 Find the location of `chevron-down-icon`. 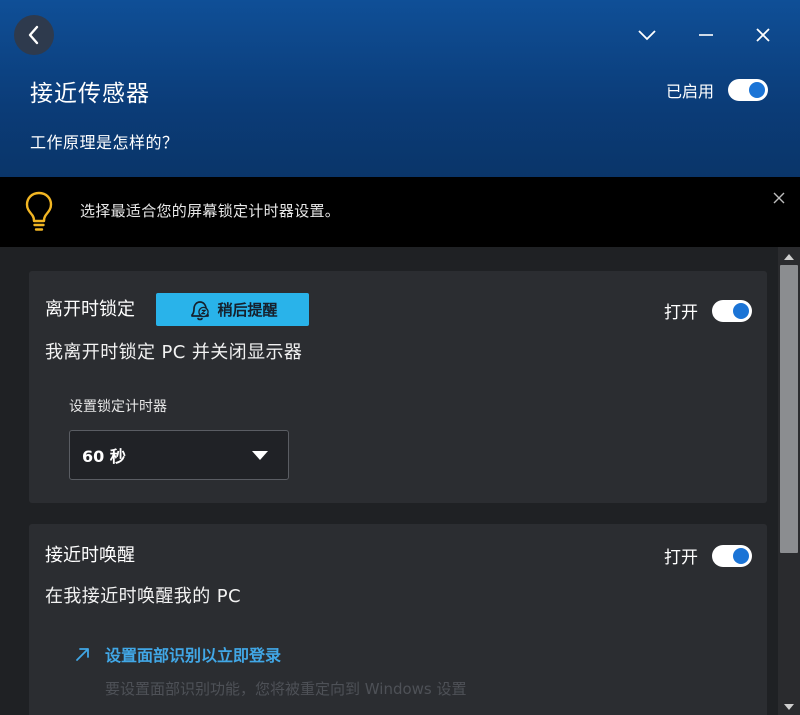

chevron-down-icon is located at coordinates (647, 35).